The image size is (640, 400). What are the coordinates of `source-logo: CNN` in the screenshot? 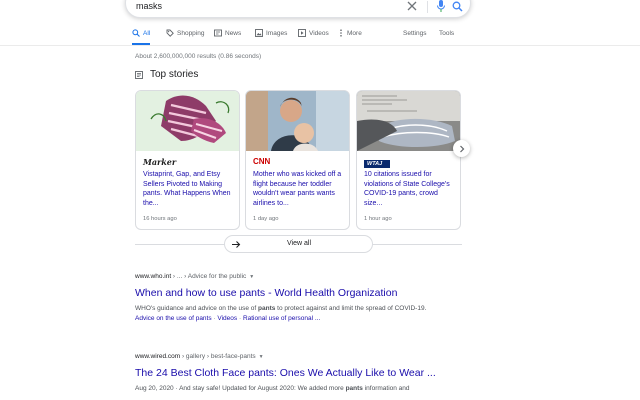 It's located at (262, 161).